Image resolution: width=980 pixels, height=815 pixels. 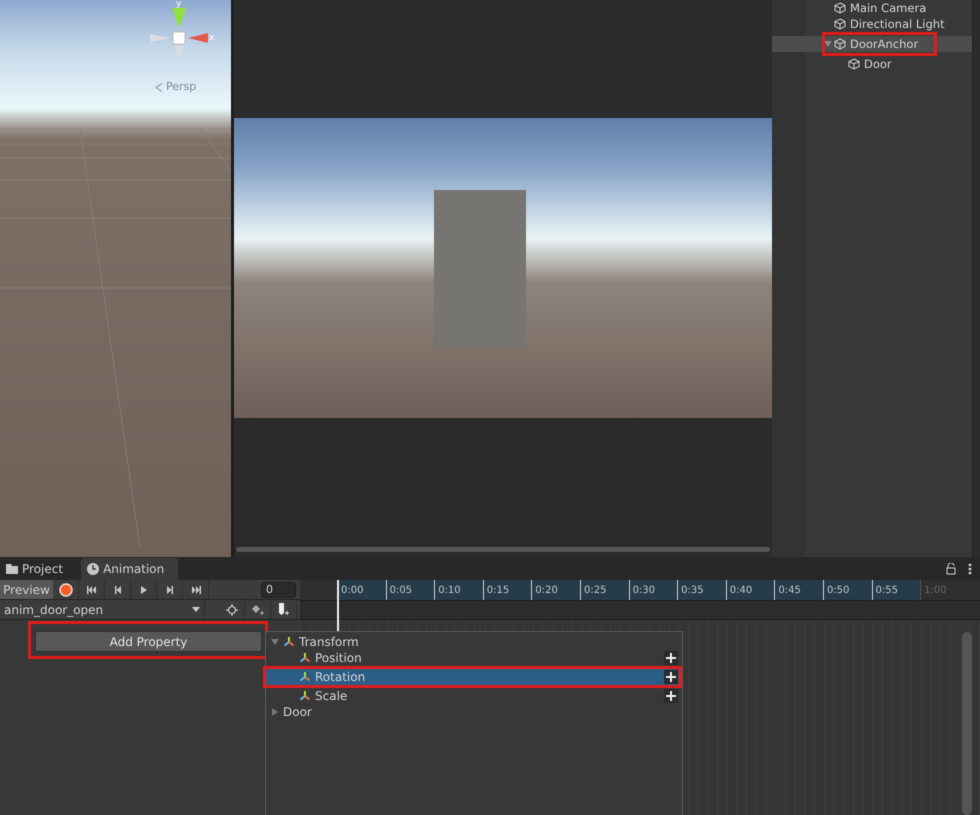 I want to click on property-label: Door, so click(x=297, y=712).